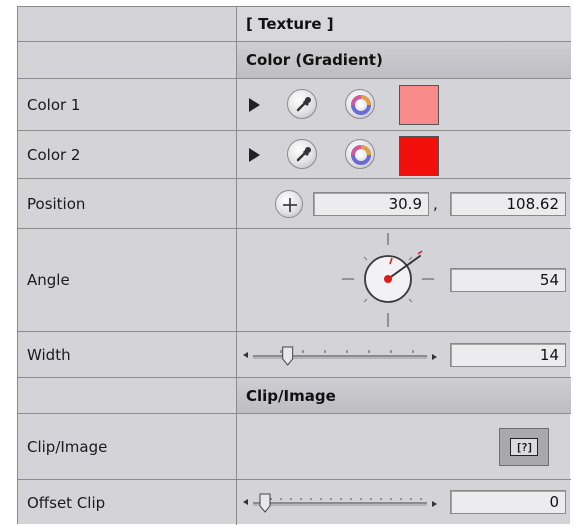  What do you see at coordinates (371, 204) in the screenshot?
I see `position-x-field: 30.9` at bounding box center [371, 204].